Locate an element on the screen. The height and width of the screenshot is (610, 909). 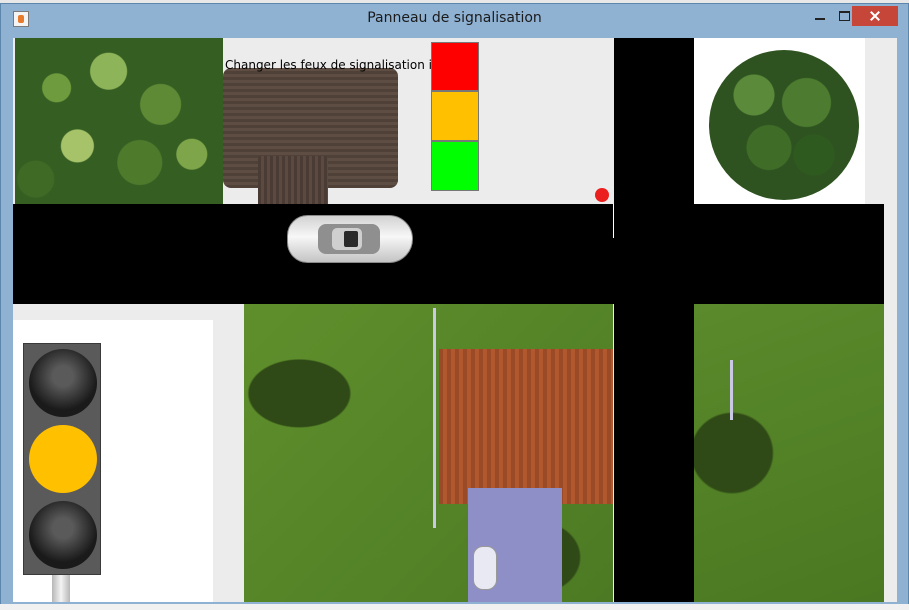
lawn-right-image is located at coordinates (789, 453).